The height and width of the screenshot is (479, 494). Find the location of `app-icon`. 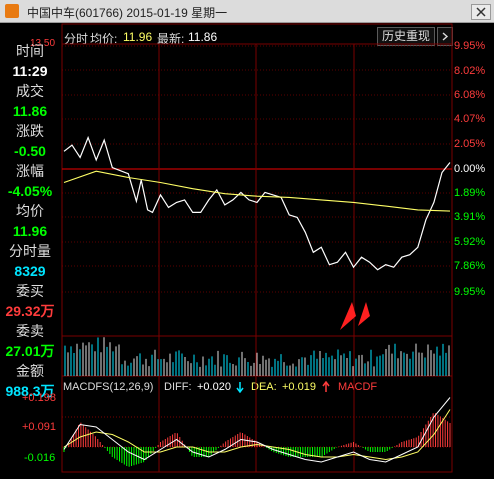

app-icon is located at coordinates (12, 11).